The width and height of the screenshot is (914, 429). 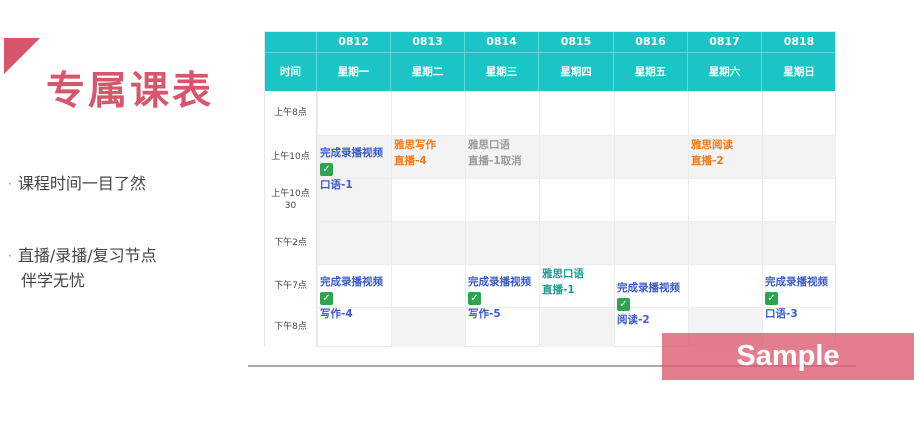 I want to click on date-header: 0812, so click(x=354, y=42).